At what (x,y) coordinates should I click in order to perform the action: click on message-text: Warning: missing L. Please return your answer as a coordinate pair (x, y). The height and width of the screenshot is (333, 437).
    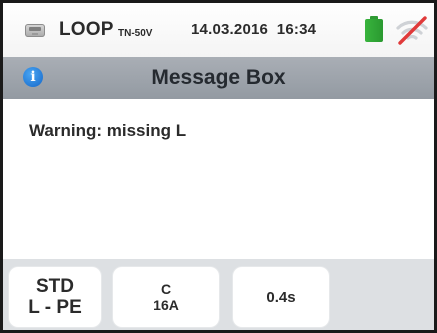
    Looking at the image, I should click on (108, 130).